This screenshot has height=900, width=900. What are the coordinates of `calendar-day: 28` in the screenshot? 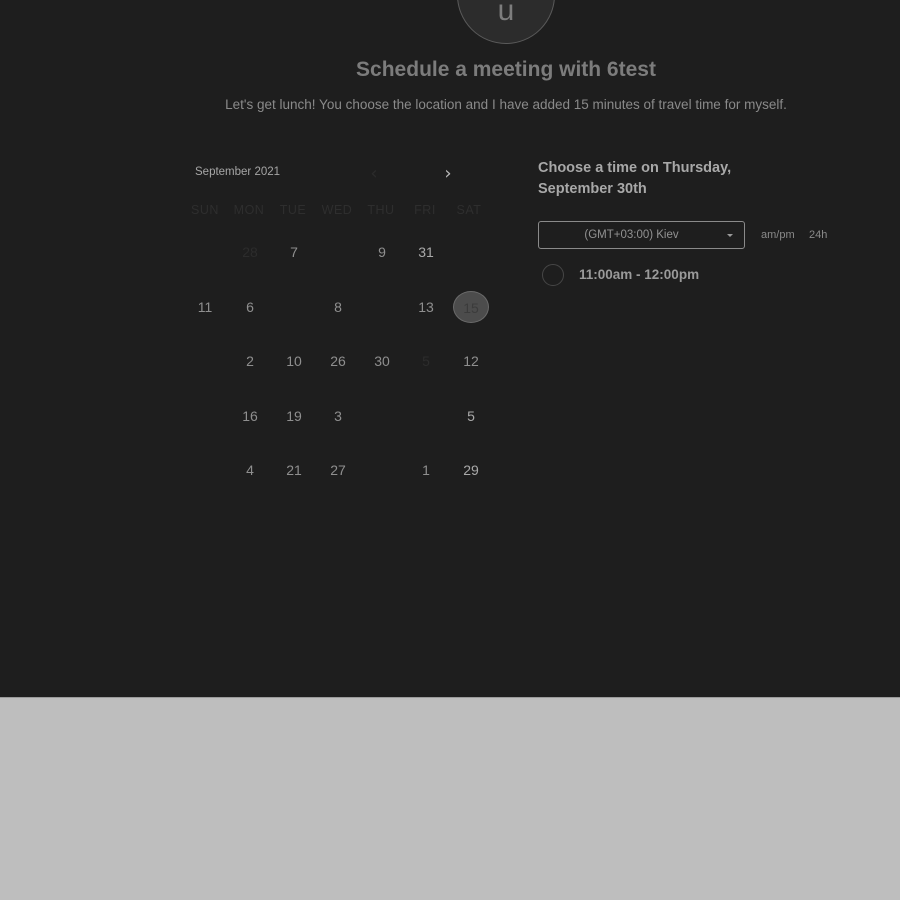 It's located at (250, 252).